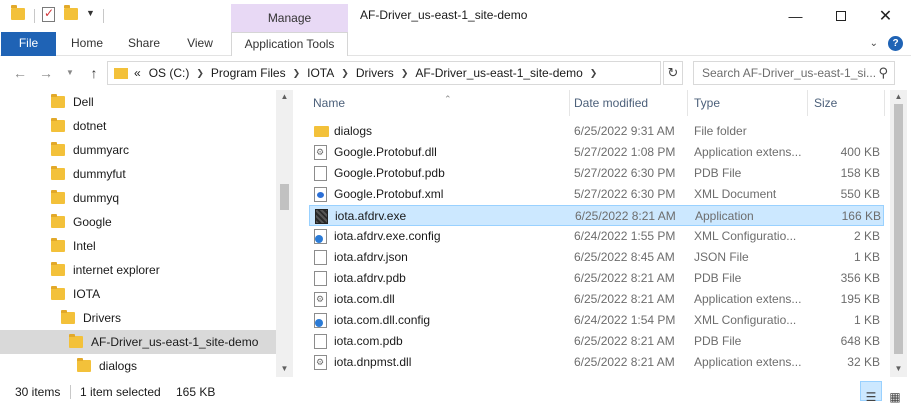 The width and height of the screenshot is (911, 409). Describe the element at coordinates (71, 12) in the screenshot. I see `new-folder-icon` at that location.